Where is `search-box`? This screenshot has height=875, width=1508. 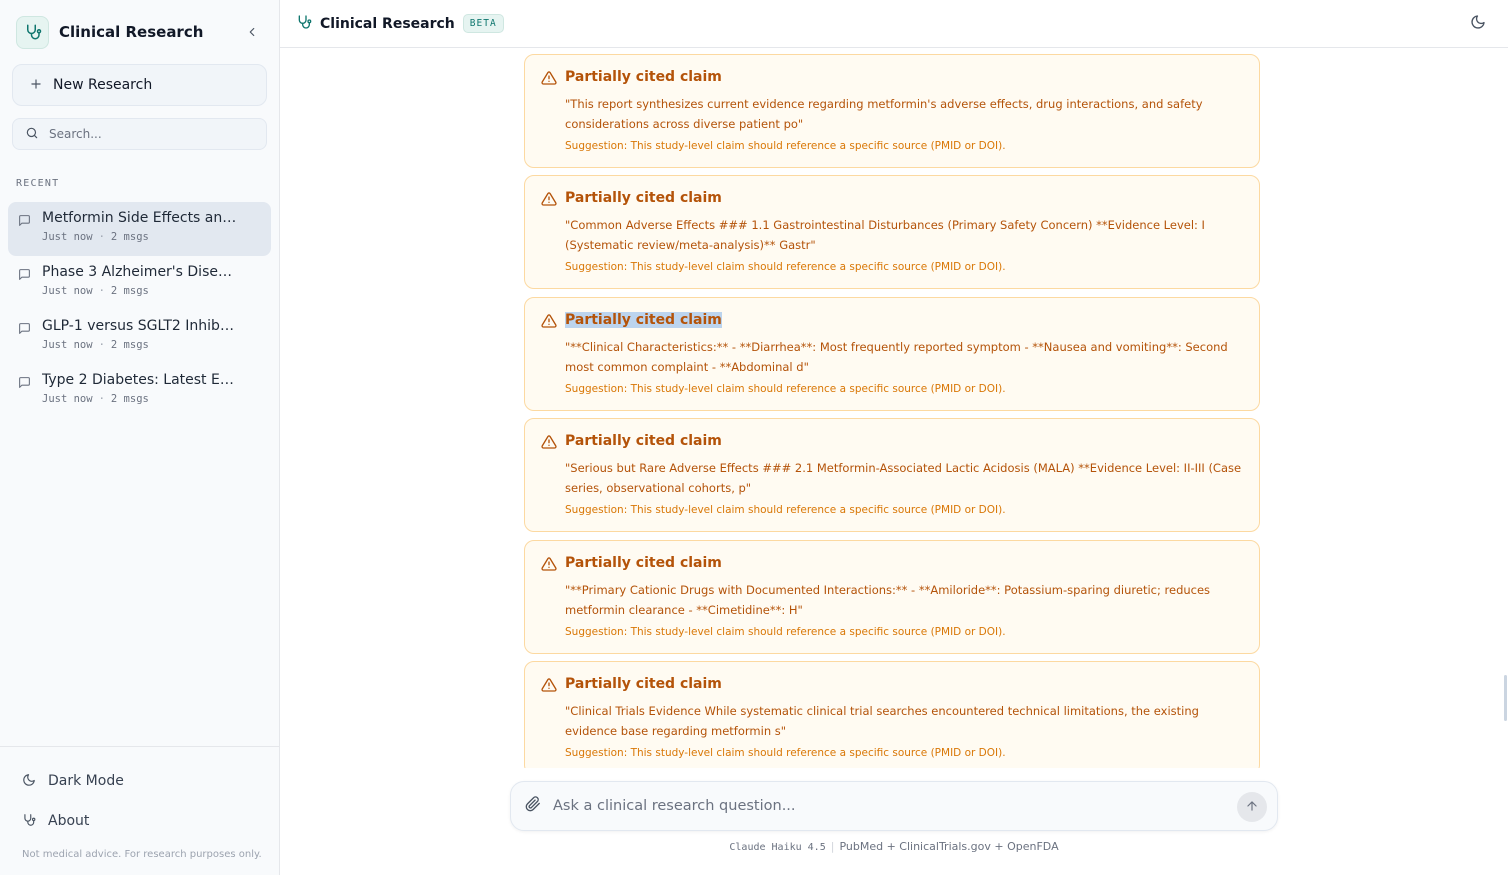
search-box is located at coordinates (139, 134).